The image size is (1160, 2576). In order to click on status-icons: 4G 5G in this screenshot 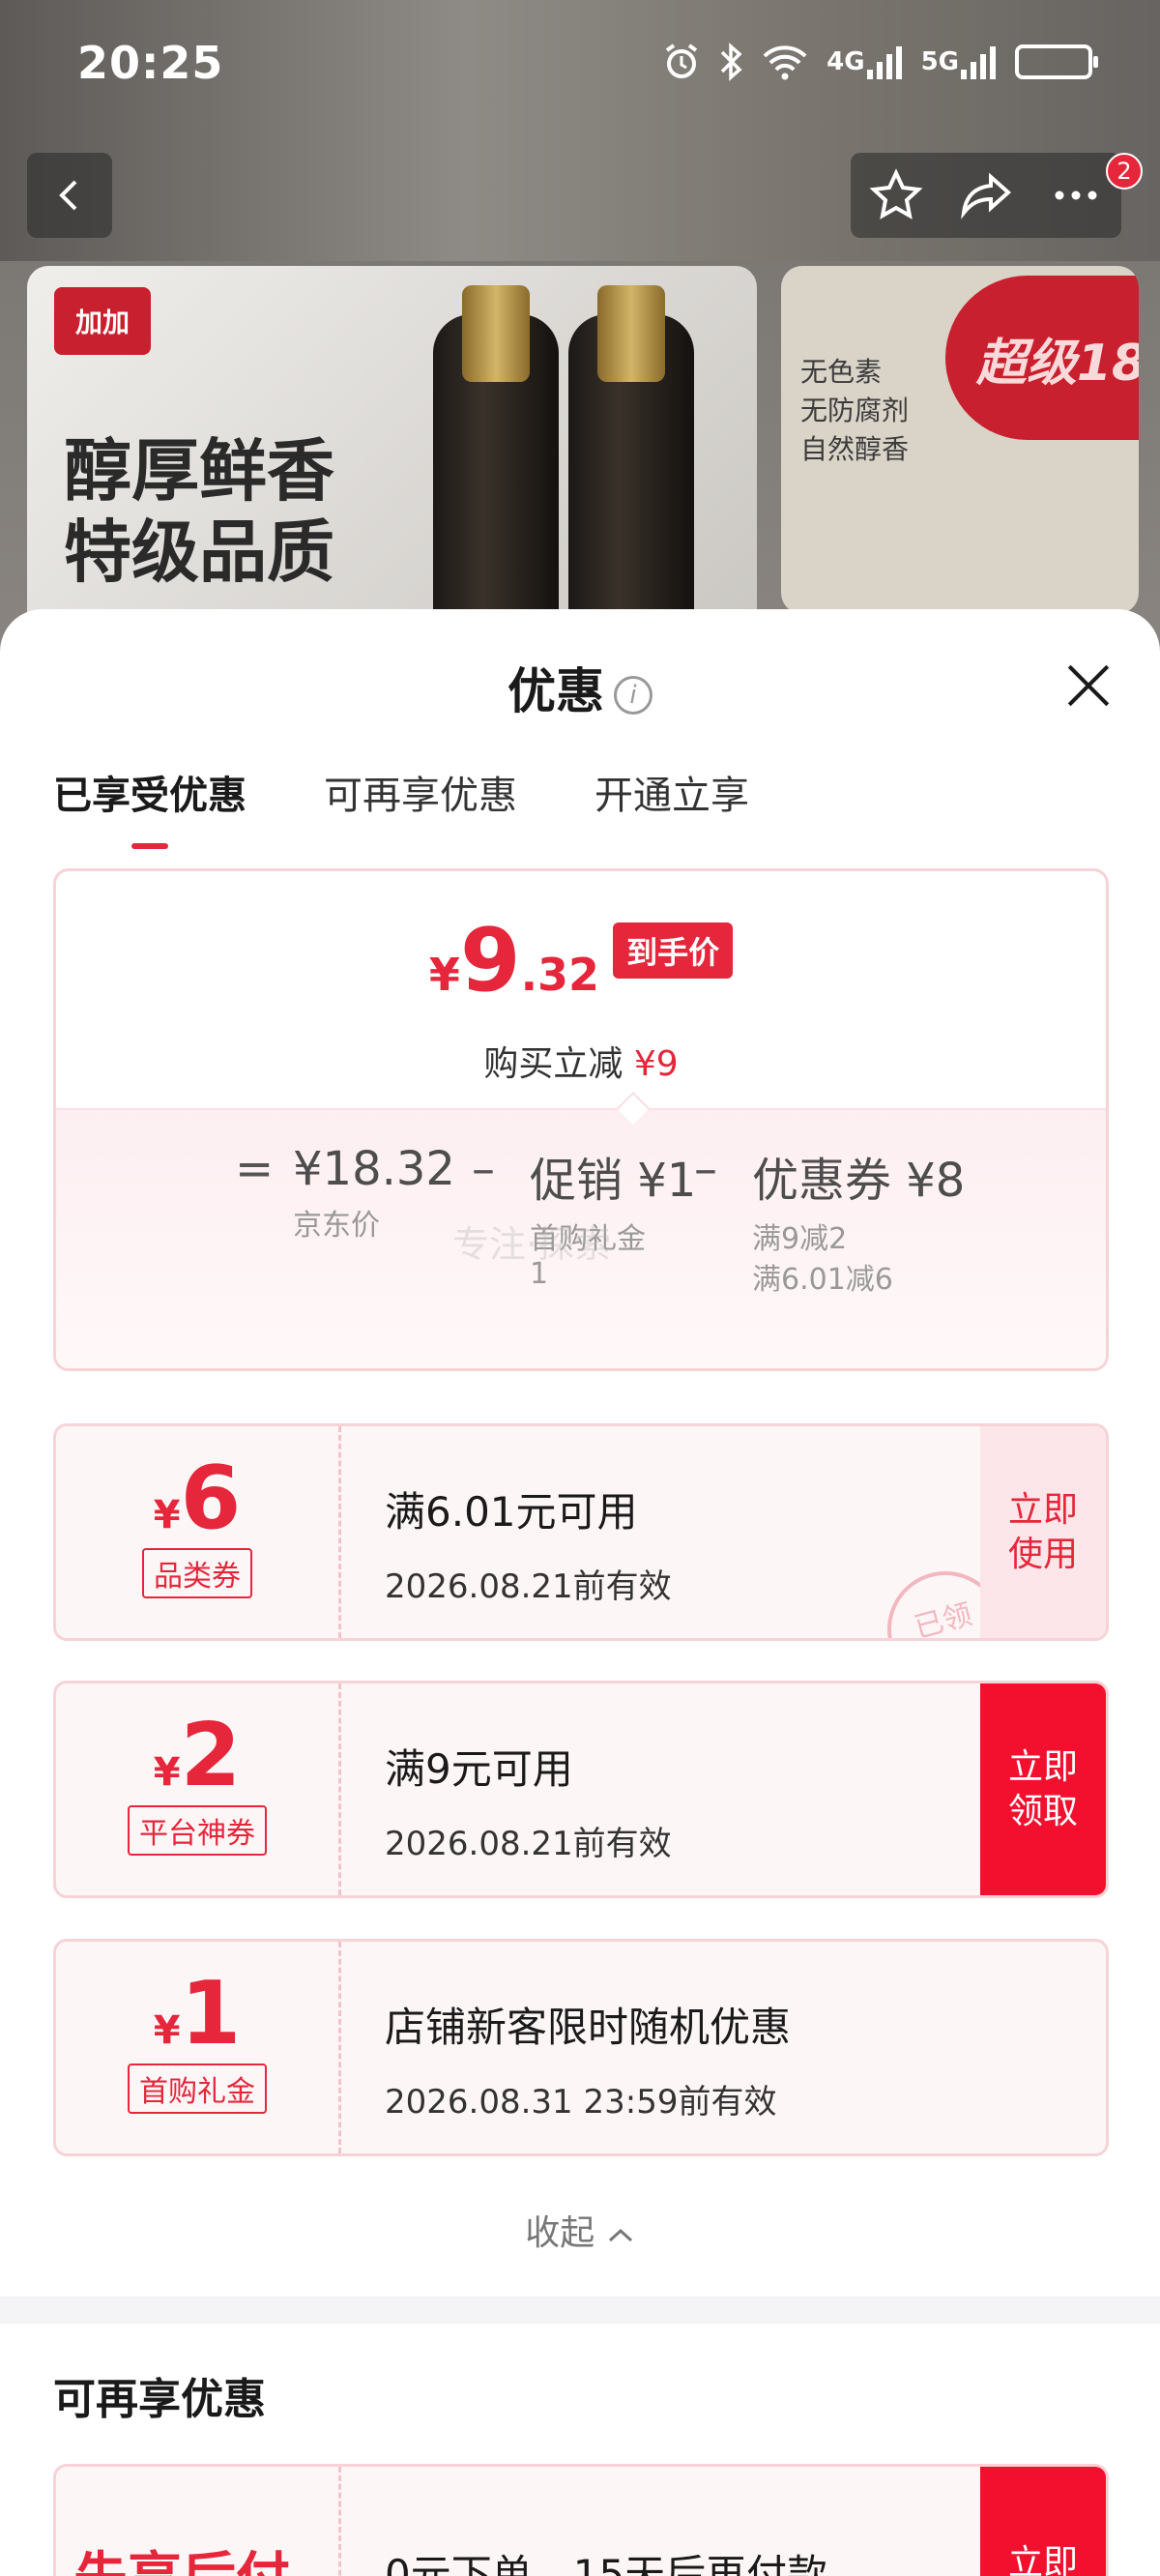, I will do `click(880, 62)`.